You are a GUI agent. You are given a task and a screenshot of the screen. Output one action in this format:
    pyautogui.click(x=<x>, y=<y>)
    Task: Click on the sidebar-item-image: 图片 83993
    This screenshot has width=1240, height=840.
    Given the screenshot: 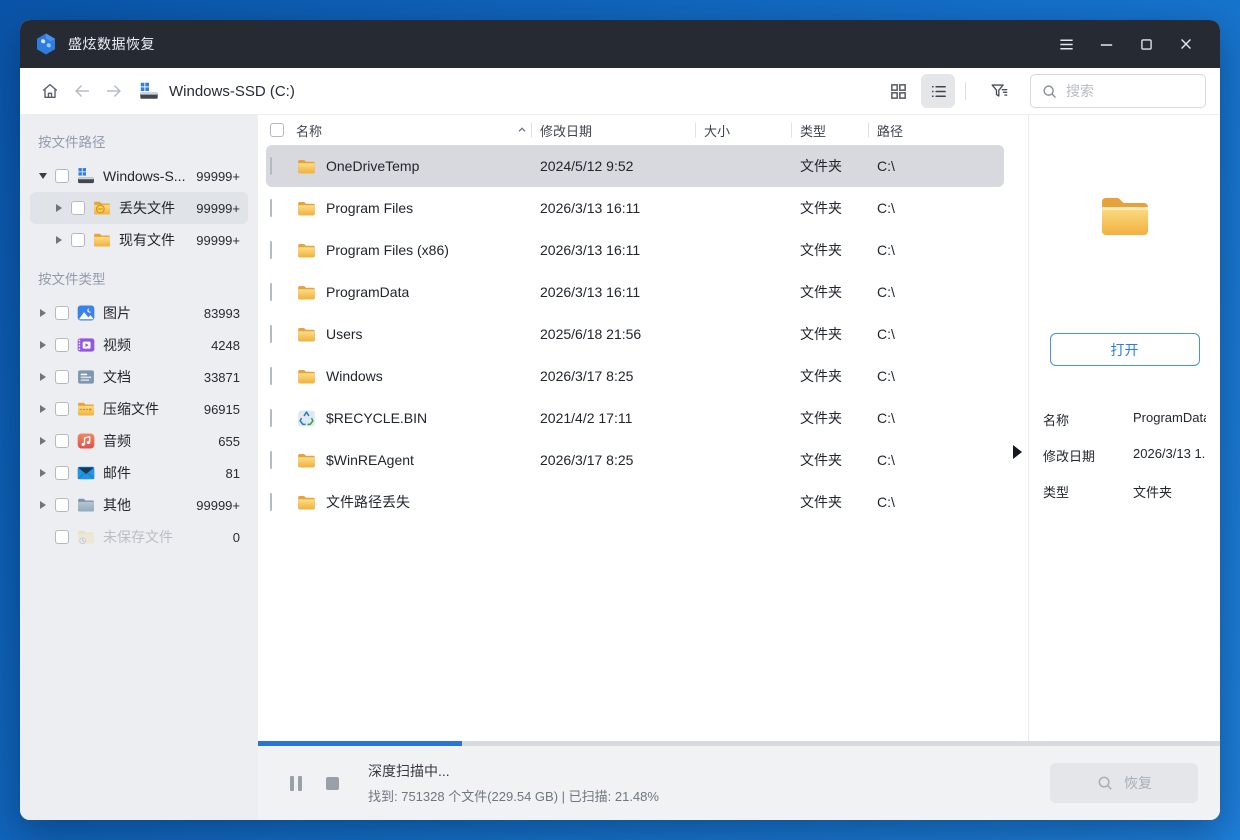 What is the action you would take?
    pyautogui.click(x=139, y=313)
    